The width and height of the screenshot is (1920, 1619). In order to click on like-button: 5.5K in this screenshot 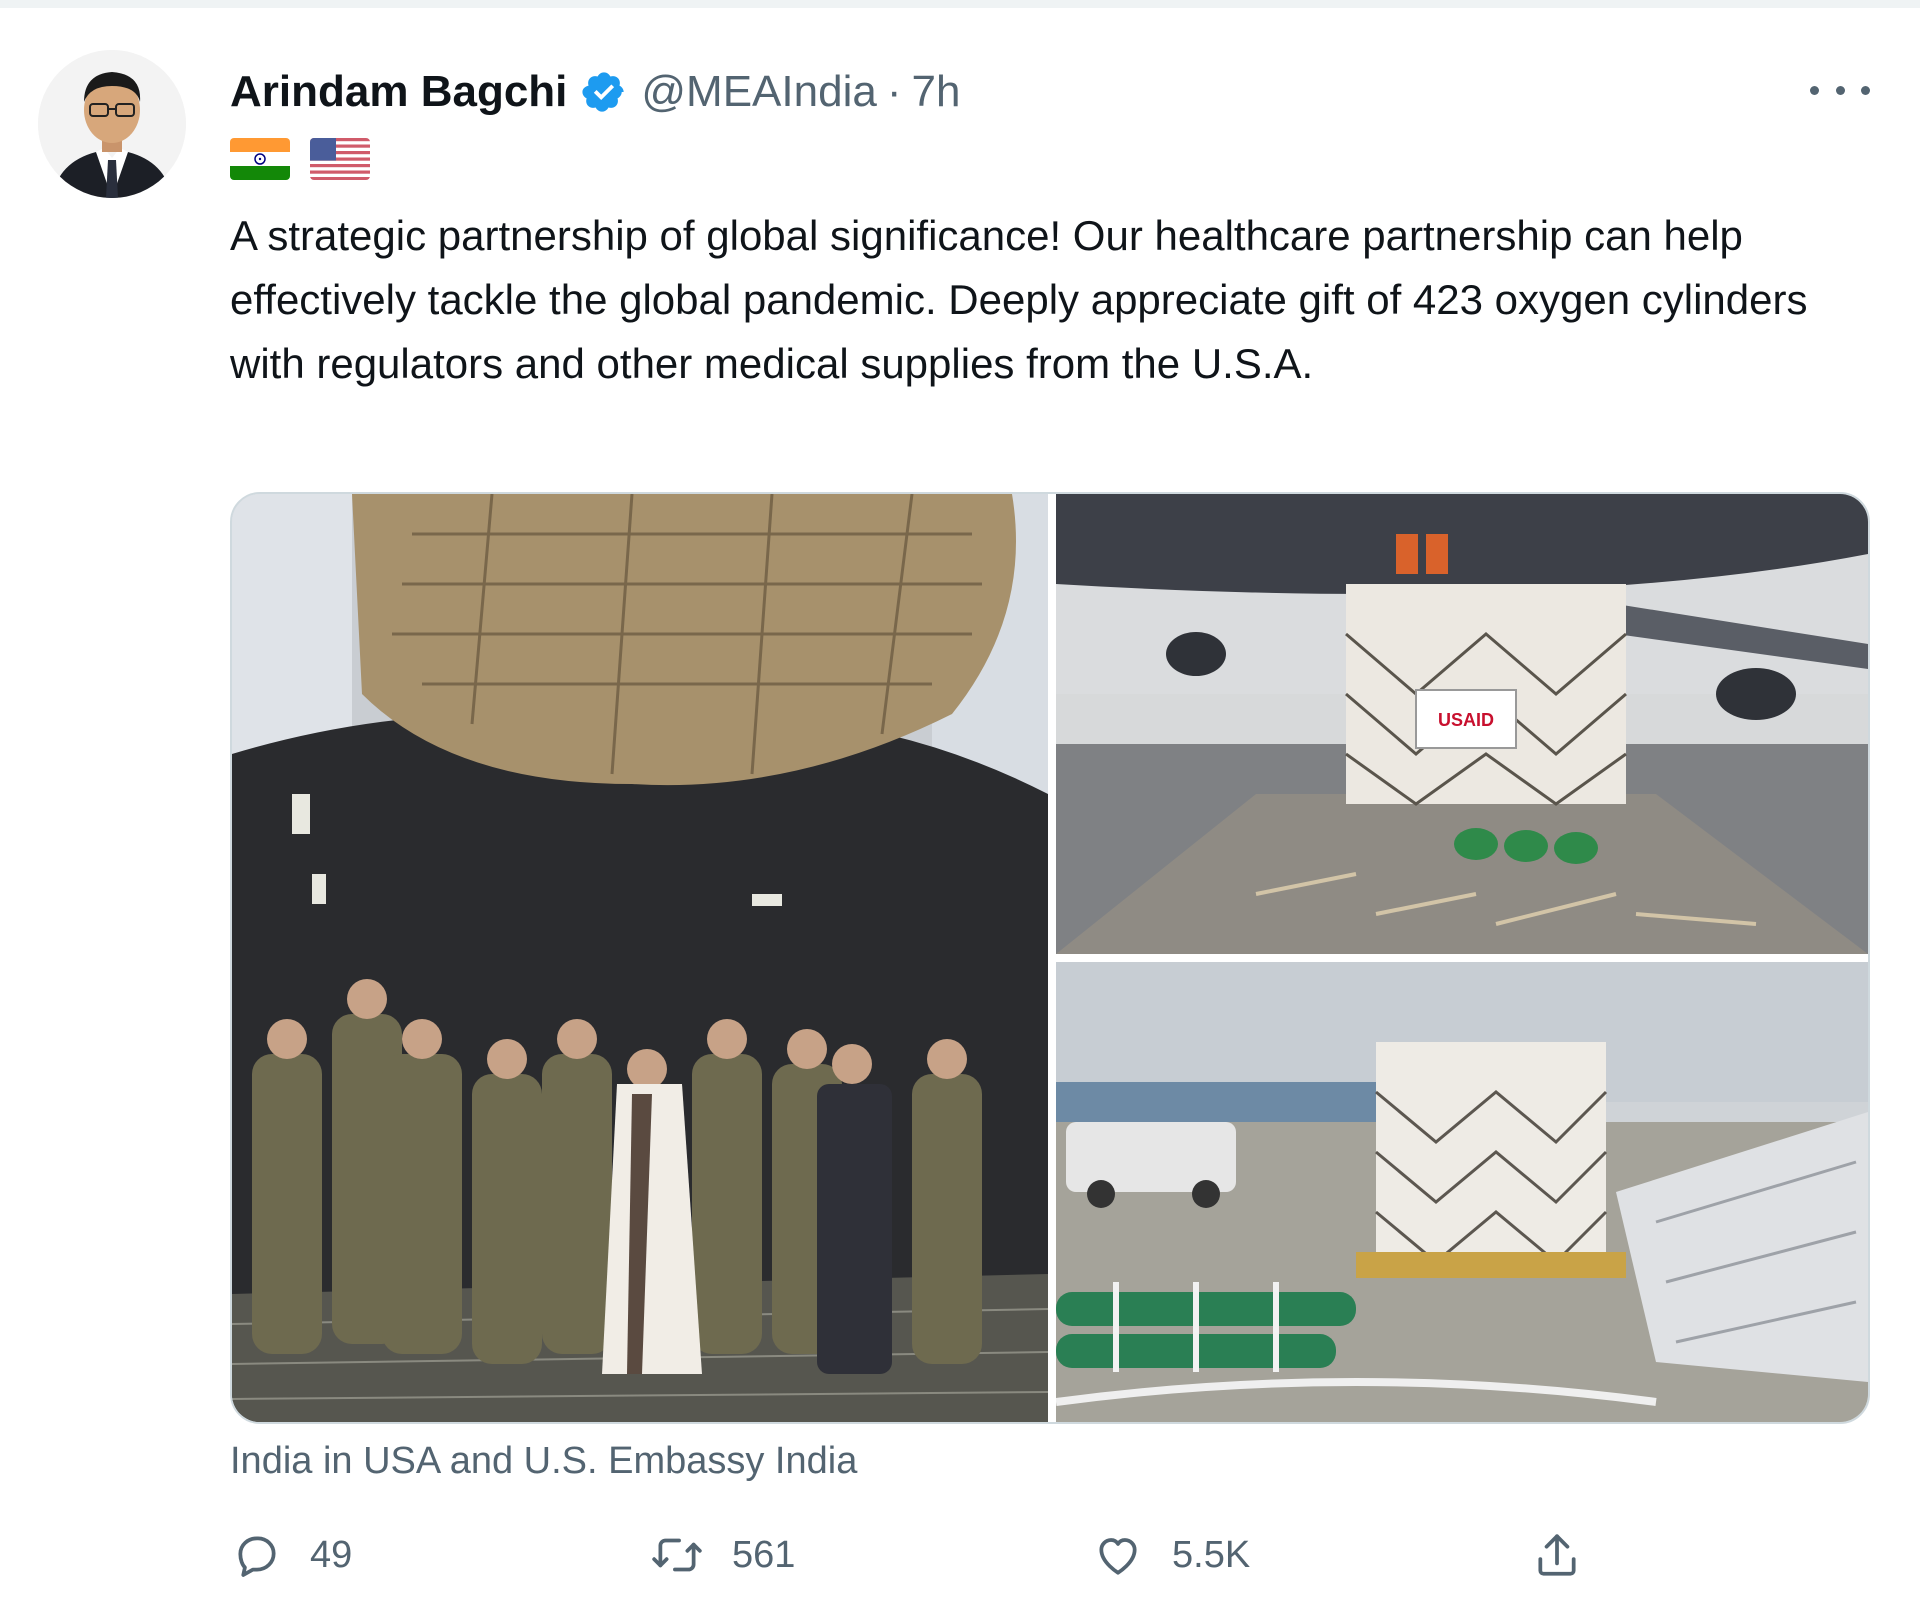, I will do `click(1171, 1555)`.